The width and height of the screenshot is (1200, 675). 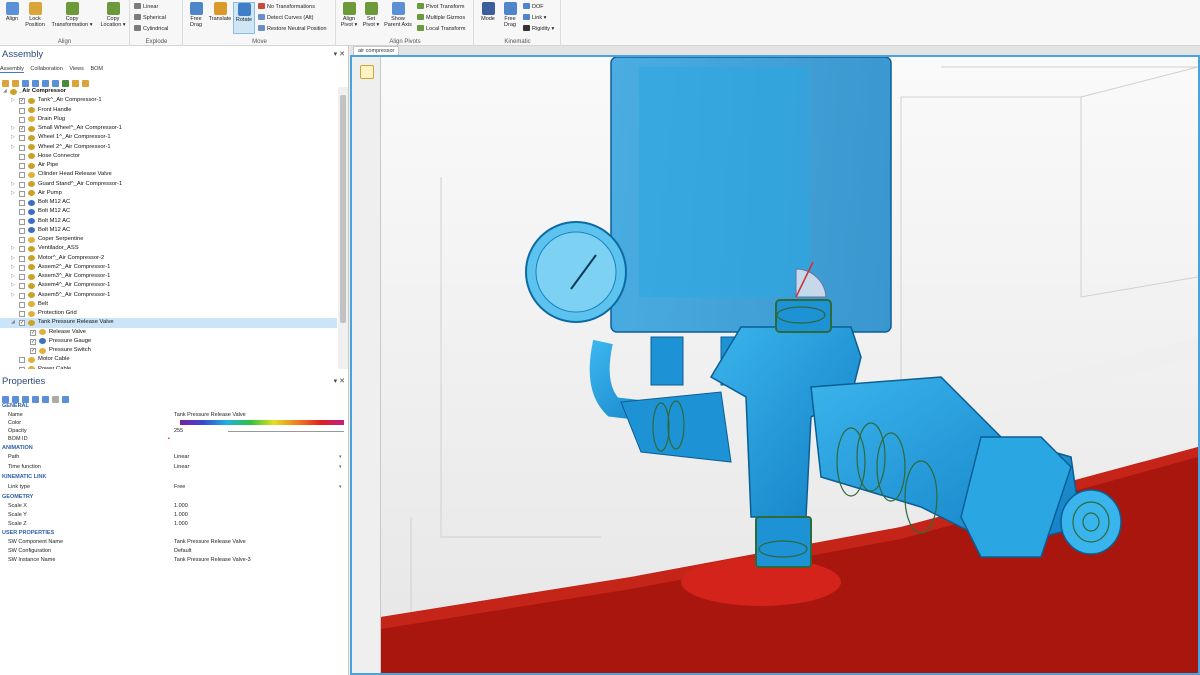 What do you see at coordinates (196, 15) in the screenshot?
I see `free-drag-button: Free Drag` at bounding box center [196, 15].